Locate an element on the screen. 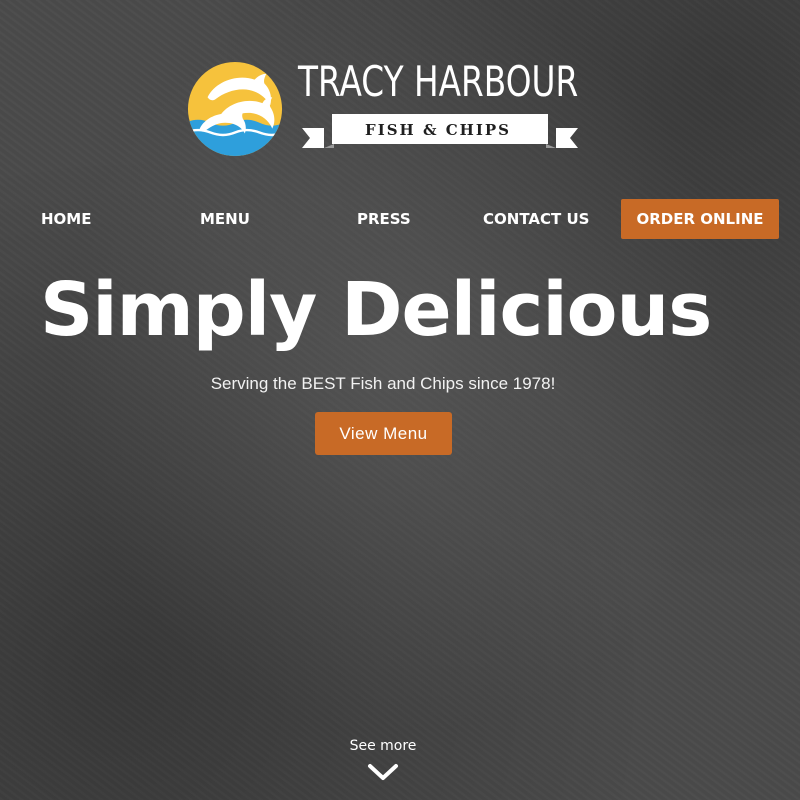 This screenshot has width=800, height=800. site-logo: TRACY HARBOUR FISH & CHIPS is located at coordinates (382, 108).